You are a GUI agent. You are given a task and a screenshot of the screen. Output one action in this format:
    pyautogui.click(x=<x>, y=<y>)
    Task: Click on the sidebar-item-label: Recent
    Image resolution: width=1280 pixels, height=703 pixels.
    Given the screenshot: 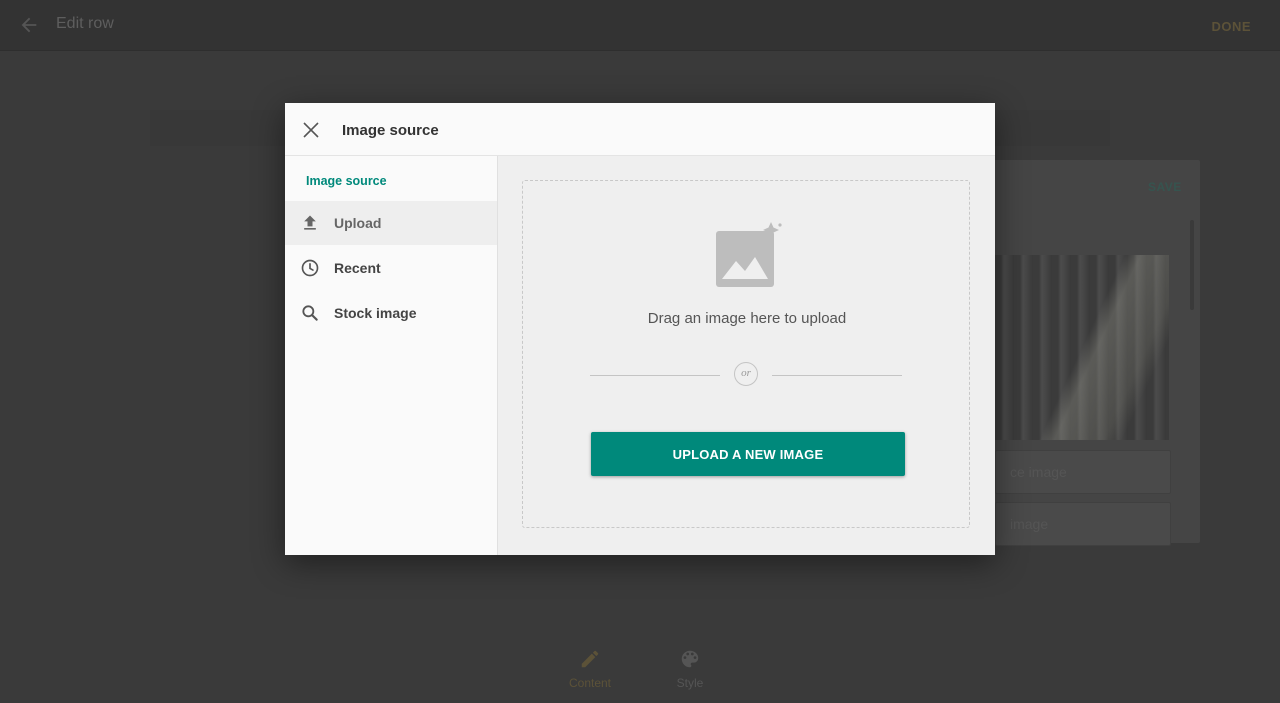 What is the action you would take?
    pyautogui.click(x=357, y=268)
    